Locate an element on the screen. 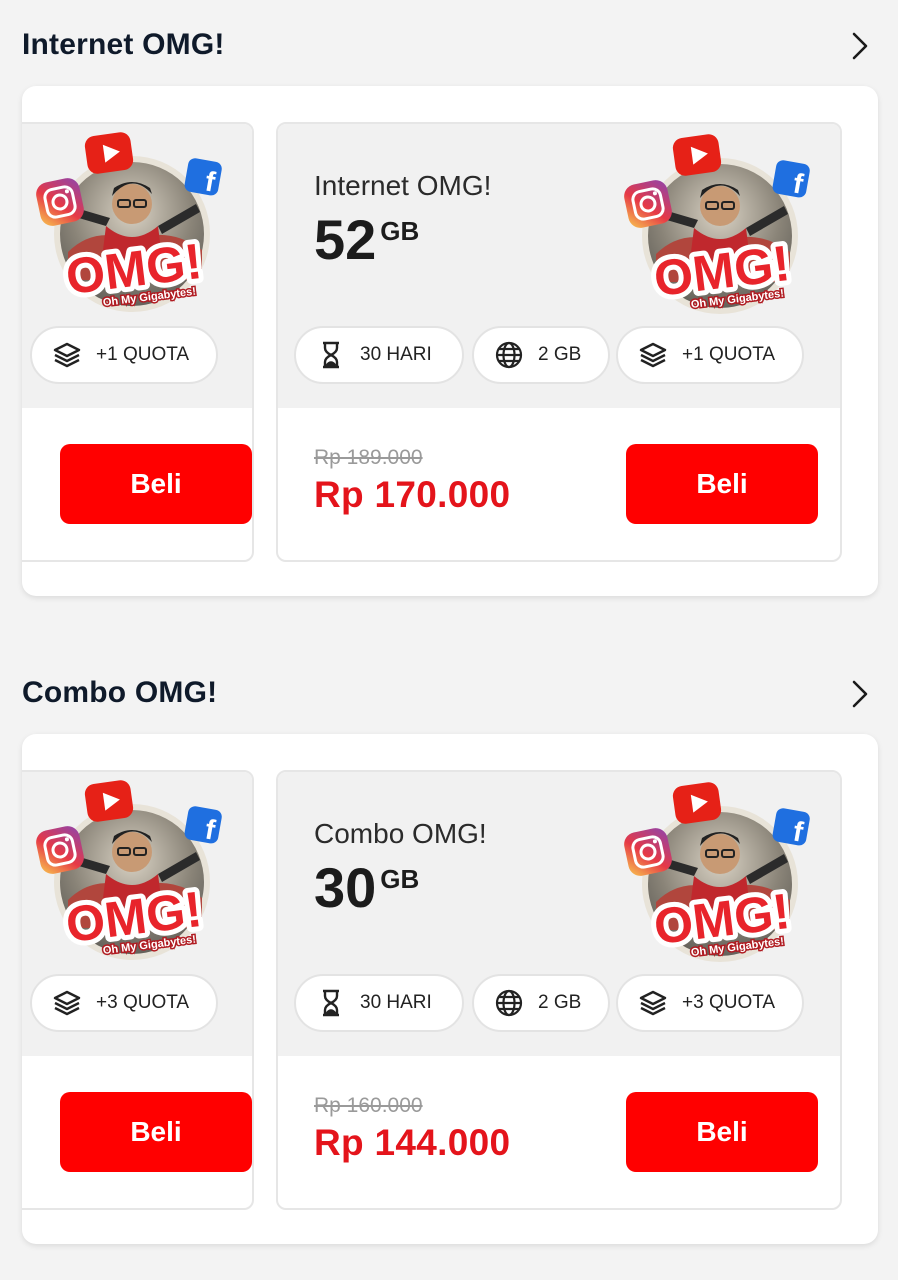  section-header: Combo OMG! is located at coordinates (450, 694).